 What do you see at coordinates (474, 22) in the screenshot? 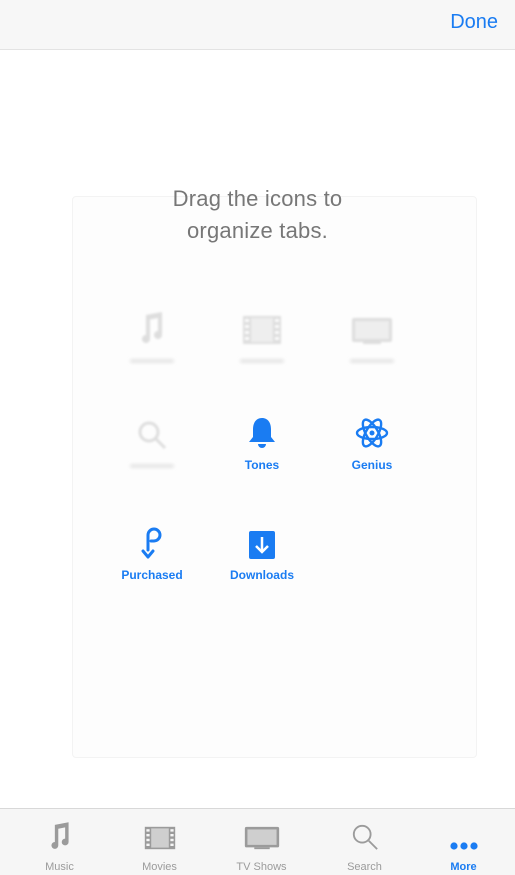
I see `done-button: Done` at bounding box center [474, 22].